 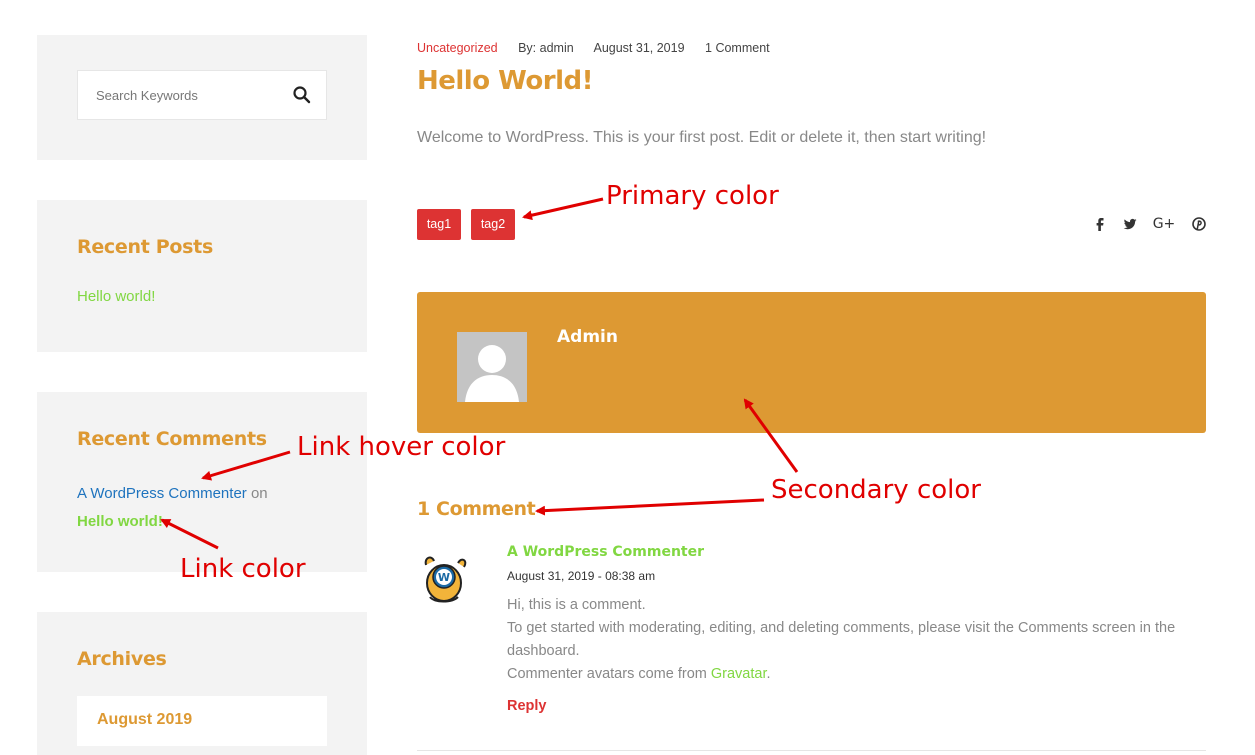 I want to click on search-input, so click(x=178, y=95).